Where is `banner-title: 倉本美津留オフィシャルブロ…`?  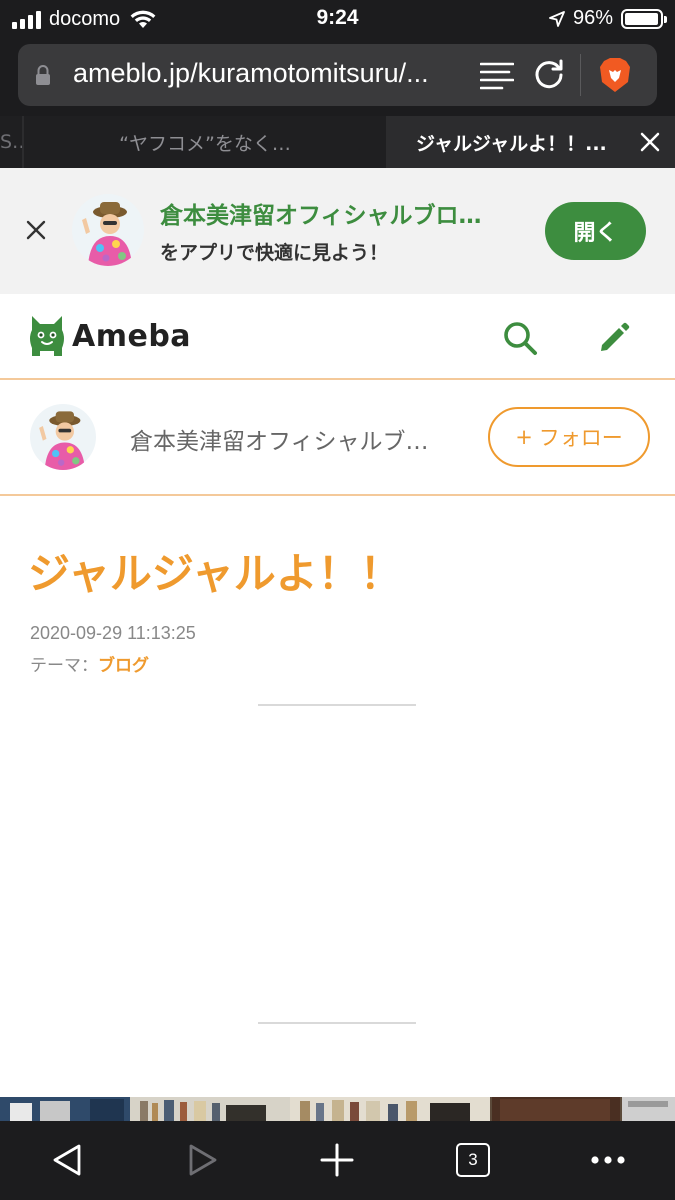 banner-title: 倉本美津留オフィシャルブロ… is located at coordinates (321, 216).